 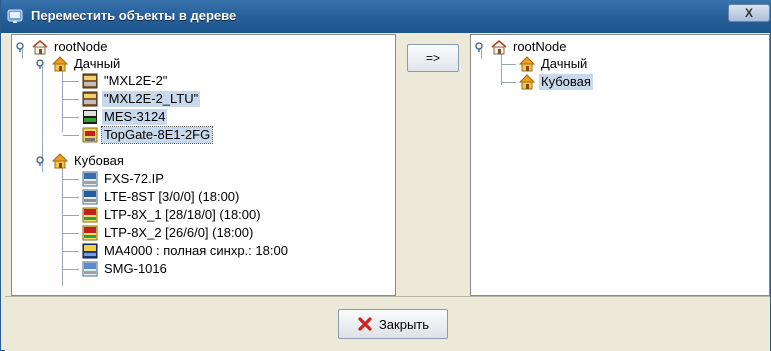 What do you see at coordinates (749, 13) in the screenshot?
I see `window-close-button: X` at bounding box center [749, 13].